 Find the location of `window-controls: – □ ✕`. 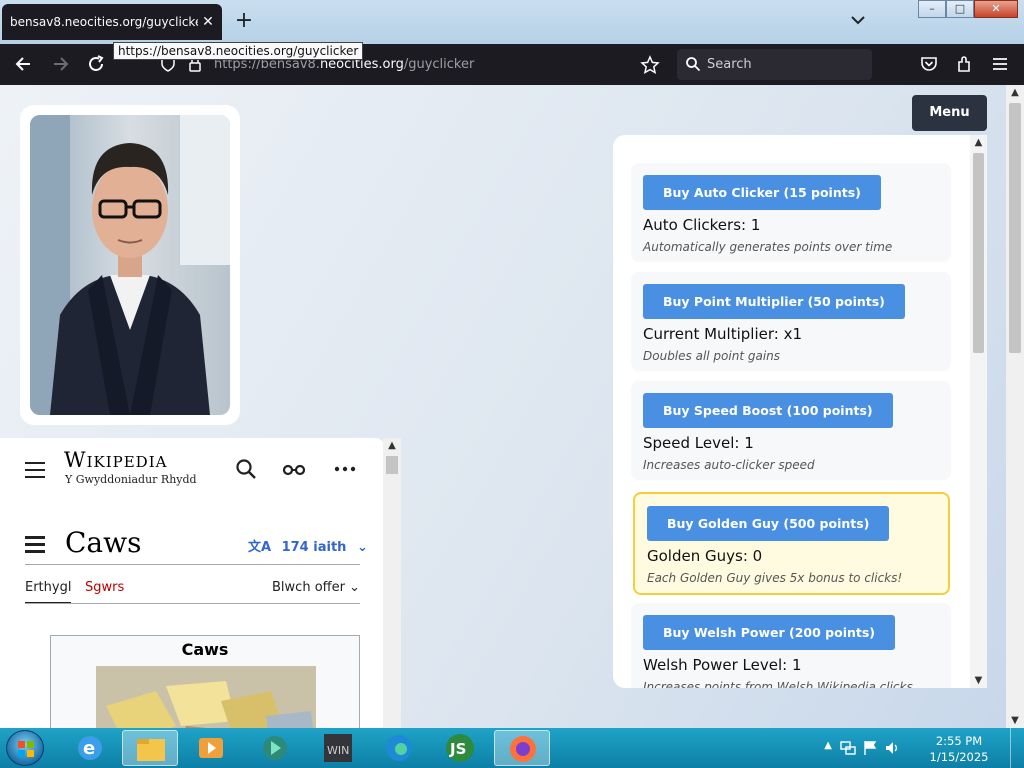

window-controls: – □ ✕ is located at coordinates (968, 9).